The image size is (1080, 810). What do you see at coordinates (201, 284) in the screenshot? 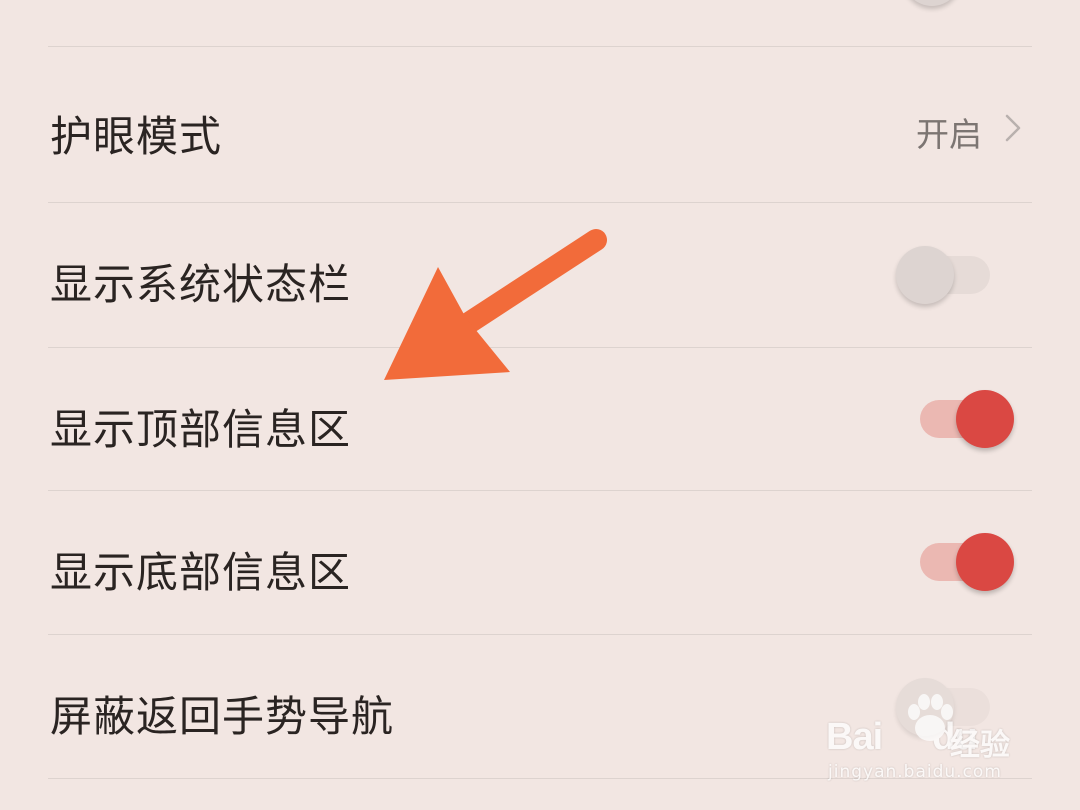
I see `show-status-bar-label: 显示系统状态栏` at bounding box center [201, 284].